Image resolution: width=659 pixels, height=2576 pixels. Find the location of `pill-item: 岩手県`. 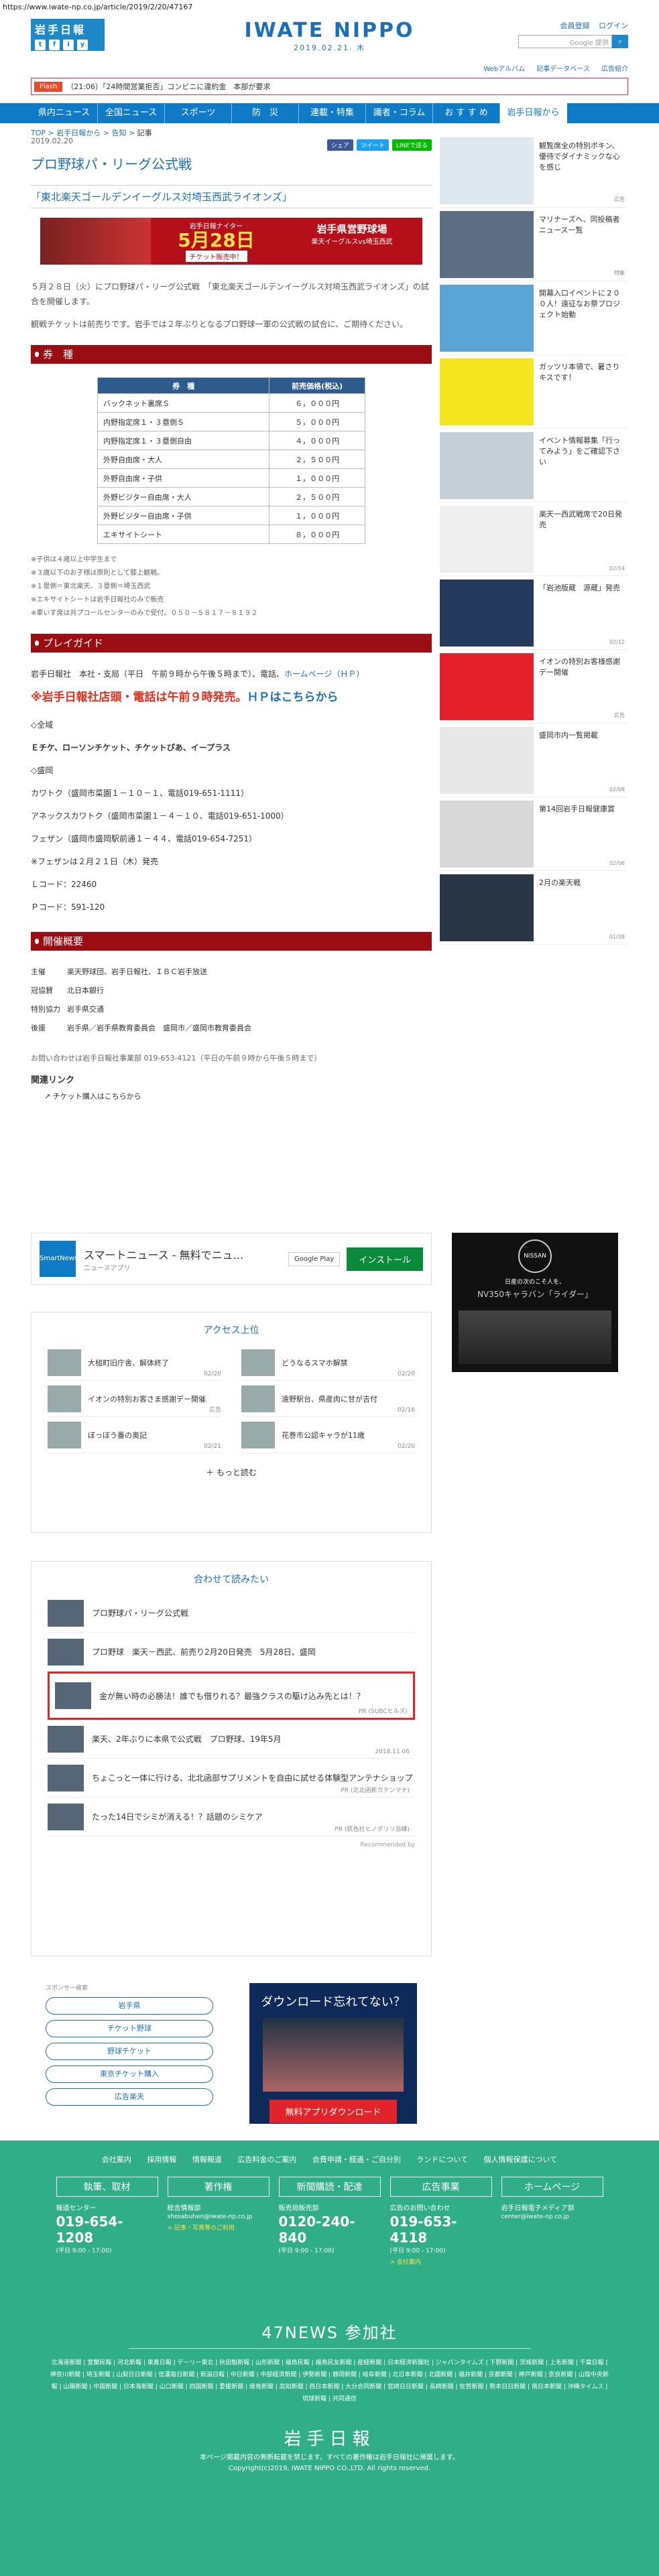

pill-item: 岩手県 is located at coordinates (129, 2006).